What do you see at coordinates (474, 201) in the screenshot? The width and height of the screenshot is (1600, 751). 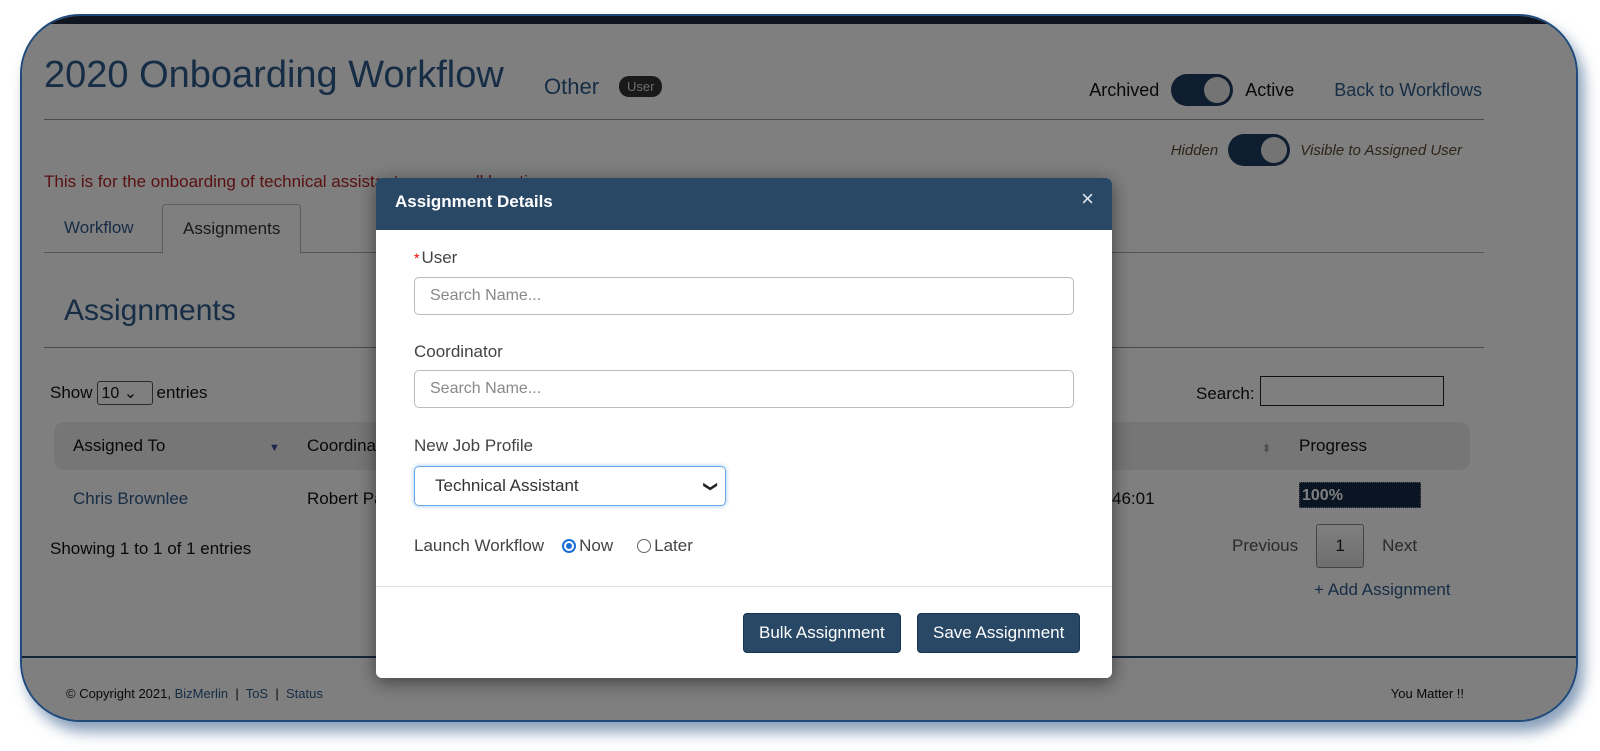 I see `modal-title: Assignment Details` at bounding box center [474, 201].